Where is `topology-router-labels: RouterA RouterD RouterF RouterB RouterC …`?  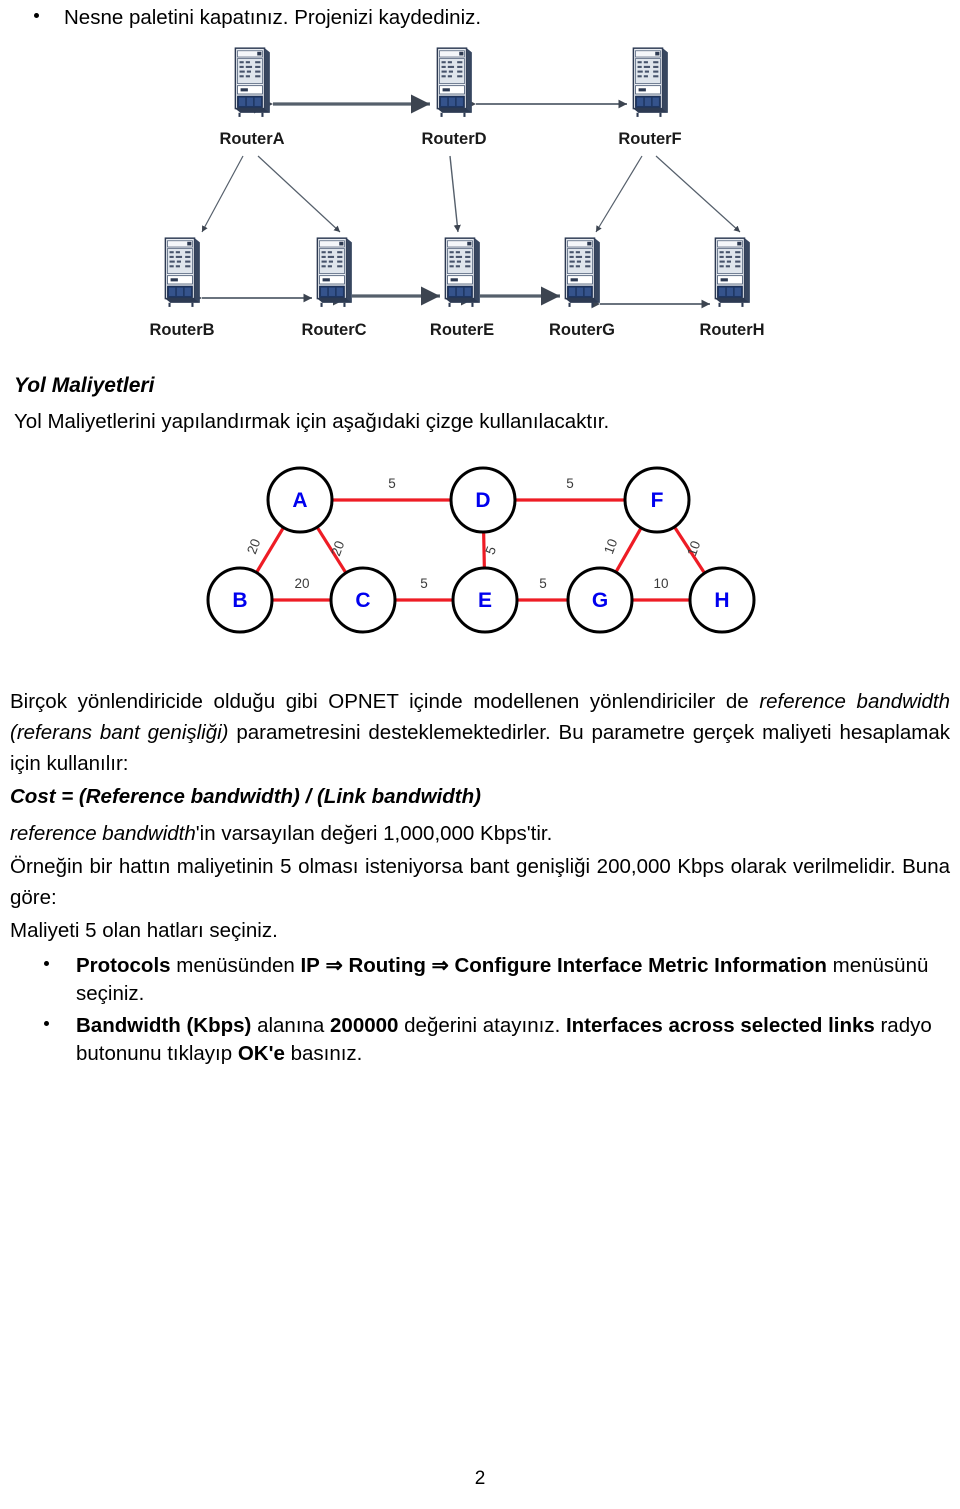
topology-router-labels: RouterA RouterD RouterF RouterB RouterC … is located at coordinates (456, 234).